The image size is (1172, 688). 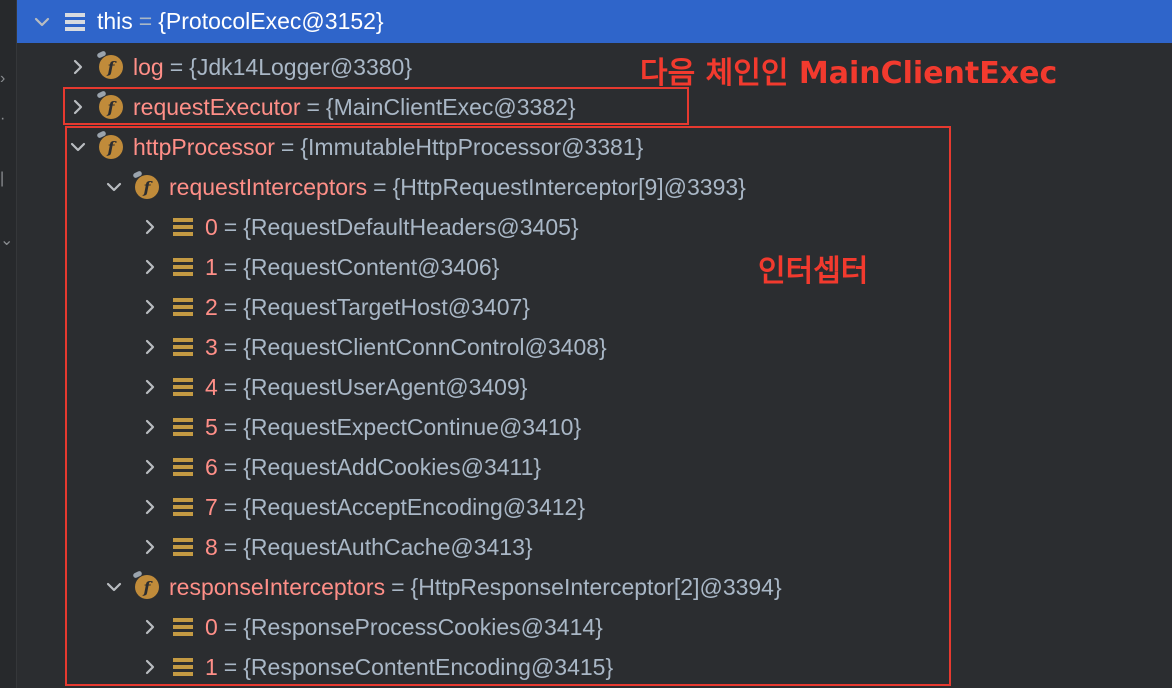 I want to click on annotation-interceptors: 인터셉터, so click(x=813, y=271).